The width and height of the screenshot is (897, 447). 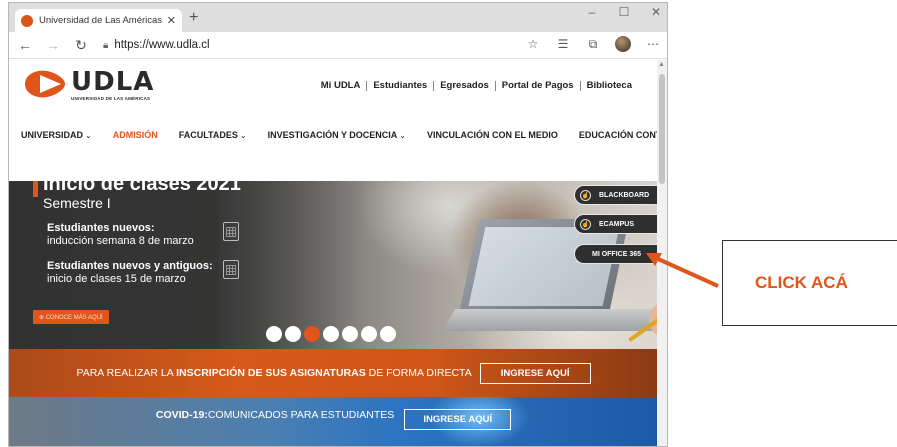 What do you see at coordinates (101, 20) in the screenshot?
I see `tab-title: Universidad de Las Américas acr` at bounding box center [101, 20].